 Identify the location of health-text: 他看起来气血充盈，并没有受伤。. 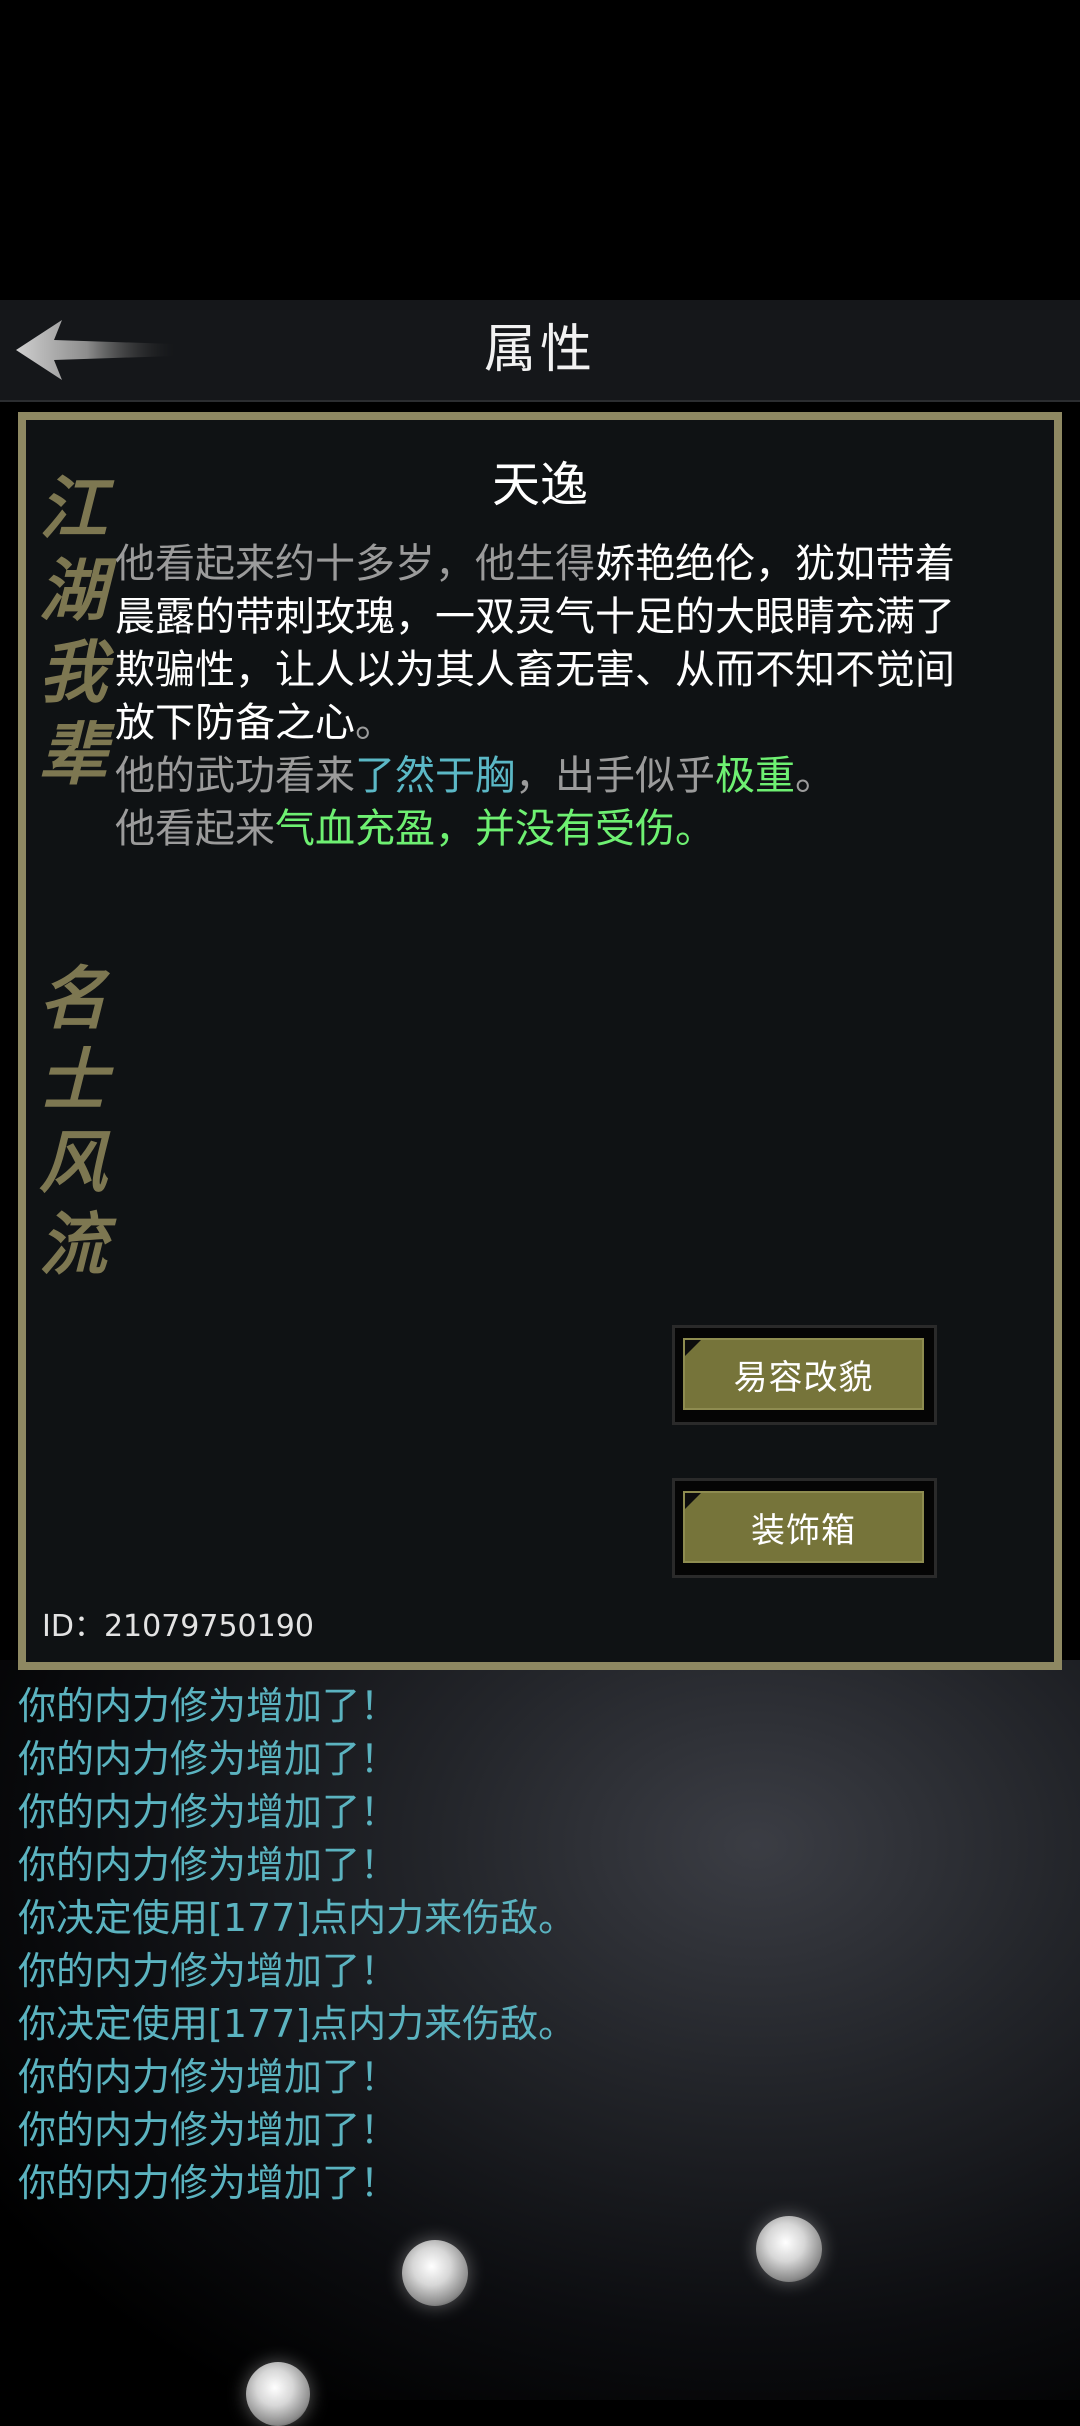
(415, 829).